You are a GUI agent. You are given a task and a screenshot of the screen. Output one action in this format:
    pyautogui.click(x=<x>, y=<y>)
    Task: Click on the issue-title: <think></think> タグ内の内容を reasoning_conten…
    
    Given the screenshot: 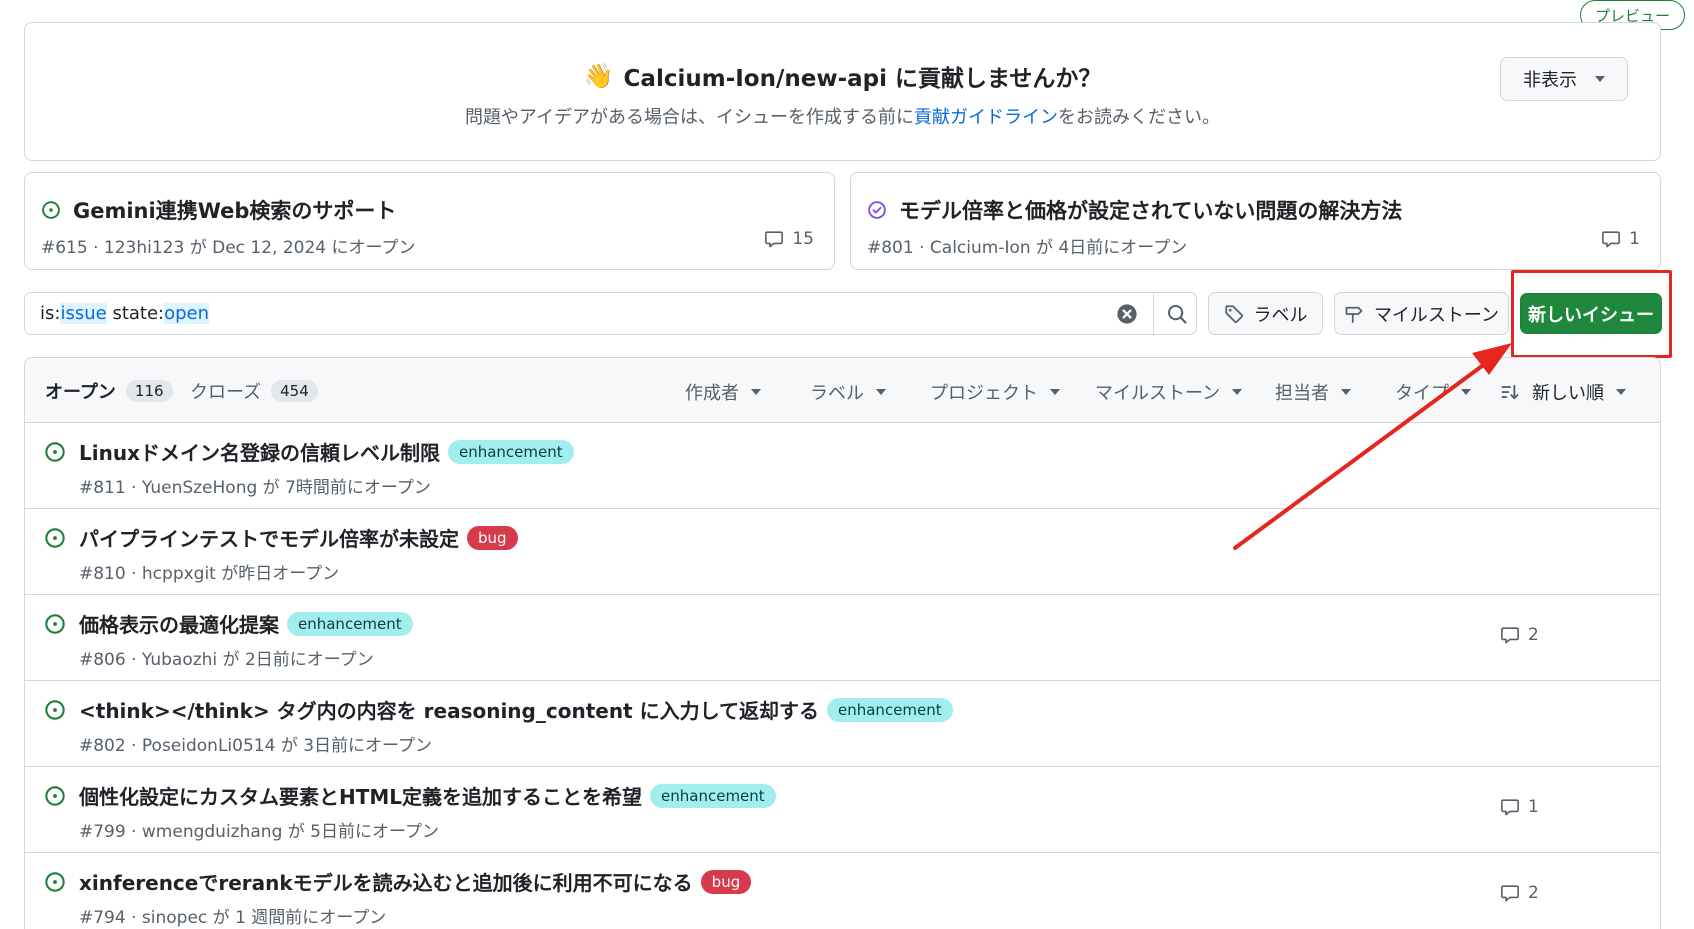 What is the action you would take?
    pyautogui.click(x=516, y=709)
    